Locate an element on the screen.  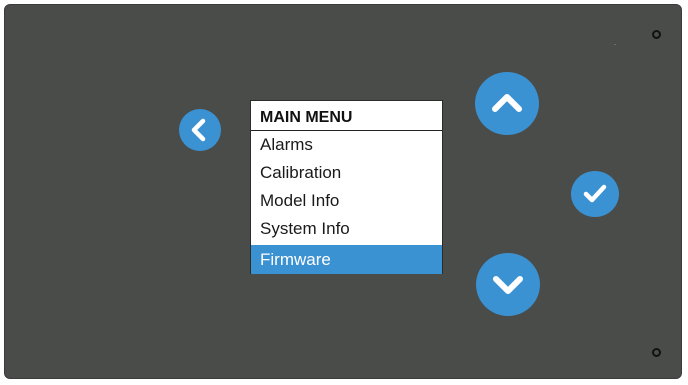
chevron-up-icon is located at coordinates (507, 103).